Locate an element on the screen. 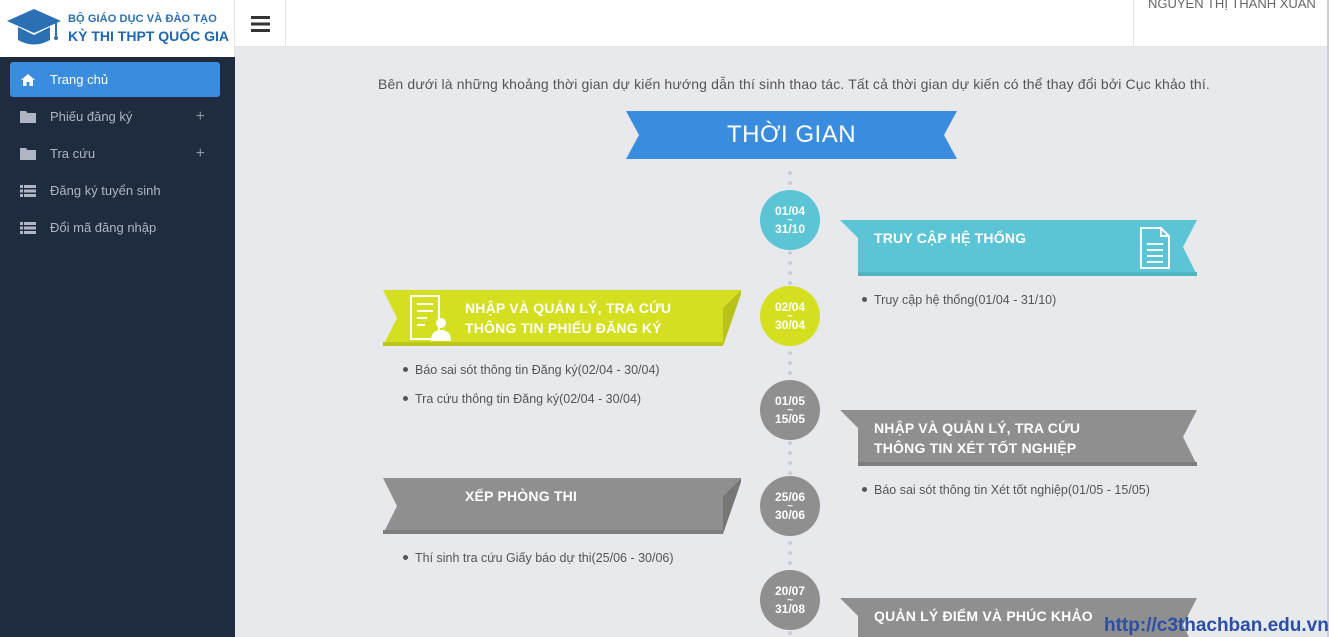  brand-line1: BỘ GIÁO DỤC VÀ ĐÀO TẠO is located at coordinates (142, 19).